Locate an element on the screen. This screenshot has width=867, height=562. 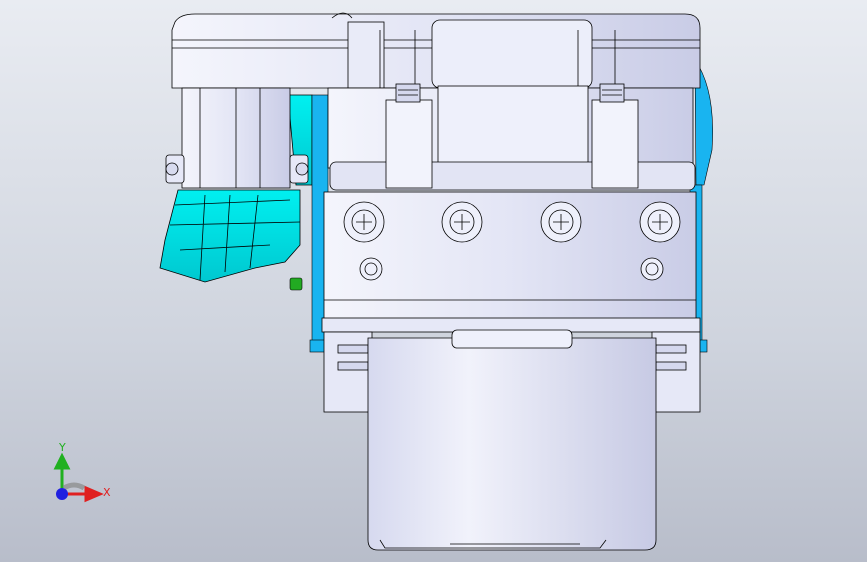
ecu-cover is located at coordinates (436, 50).